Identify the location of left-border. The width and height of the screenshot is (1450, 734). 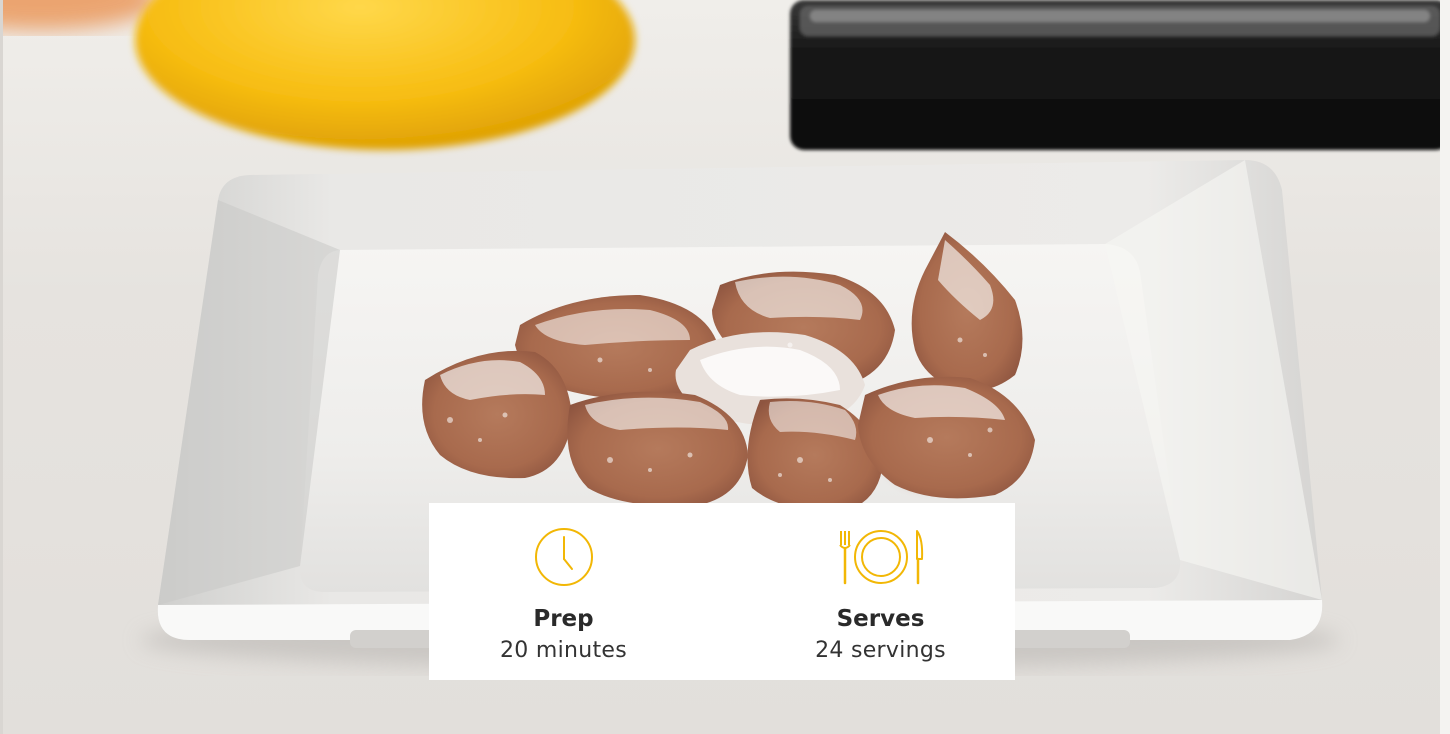
(1, 367).